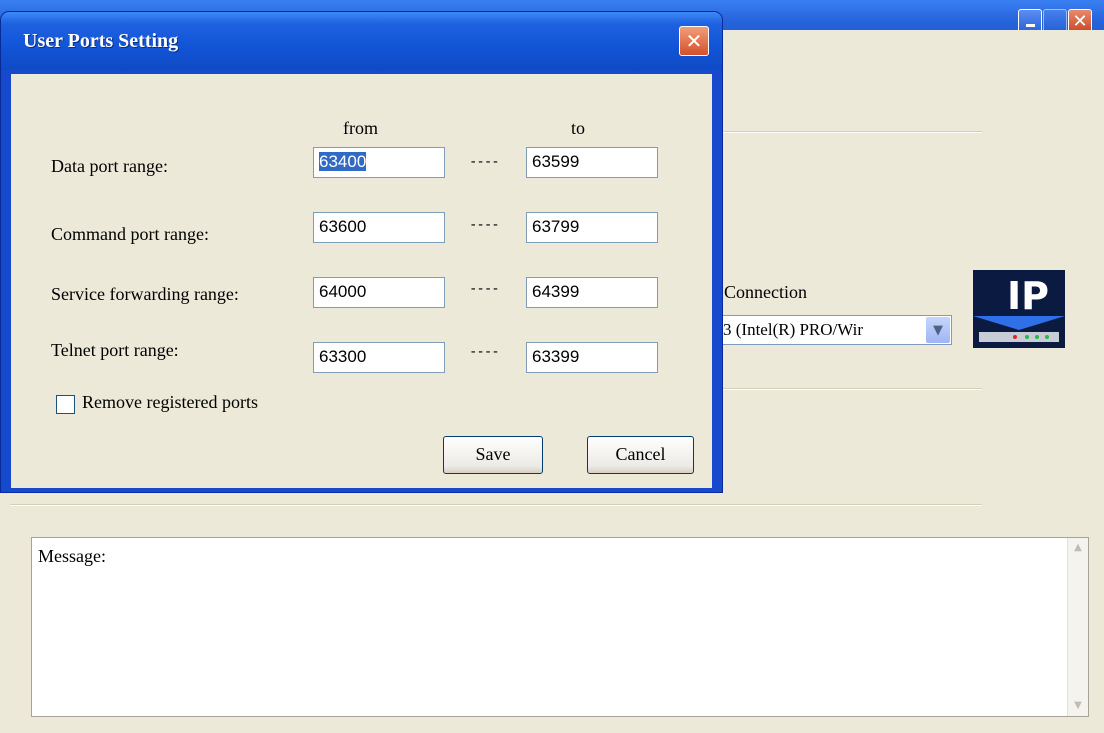 This screenshot has height=733, width=1104. I want to click on dialog-titlebar: User Ports Setting ✕, so click(361, 41).